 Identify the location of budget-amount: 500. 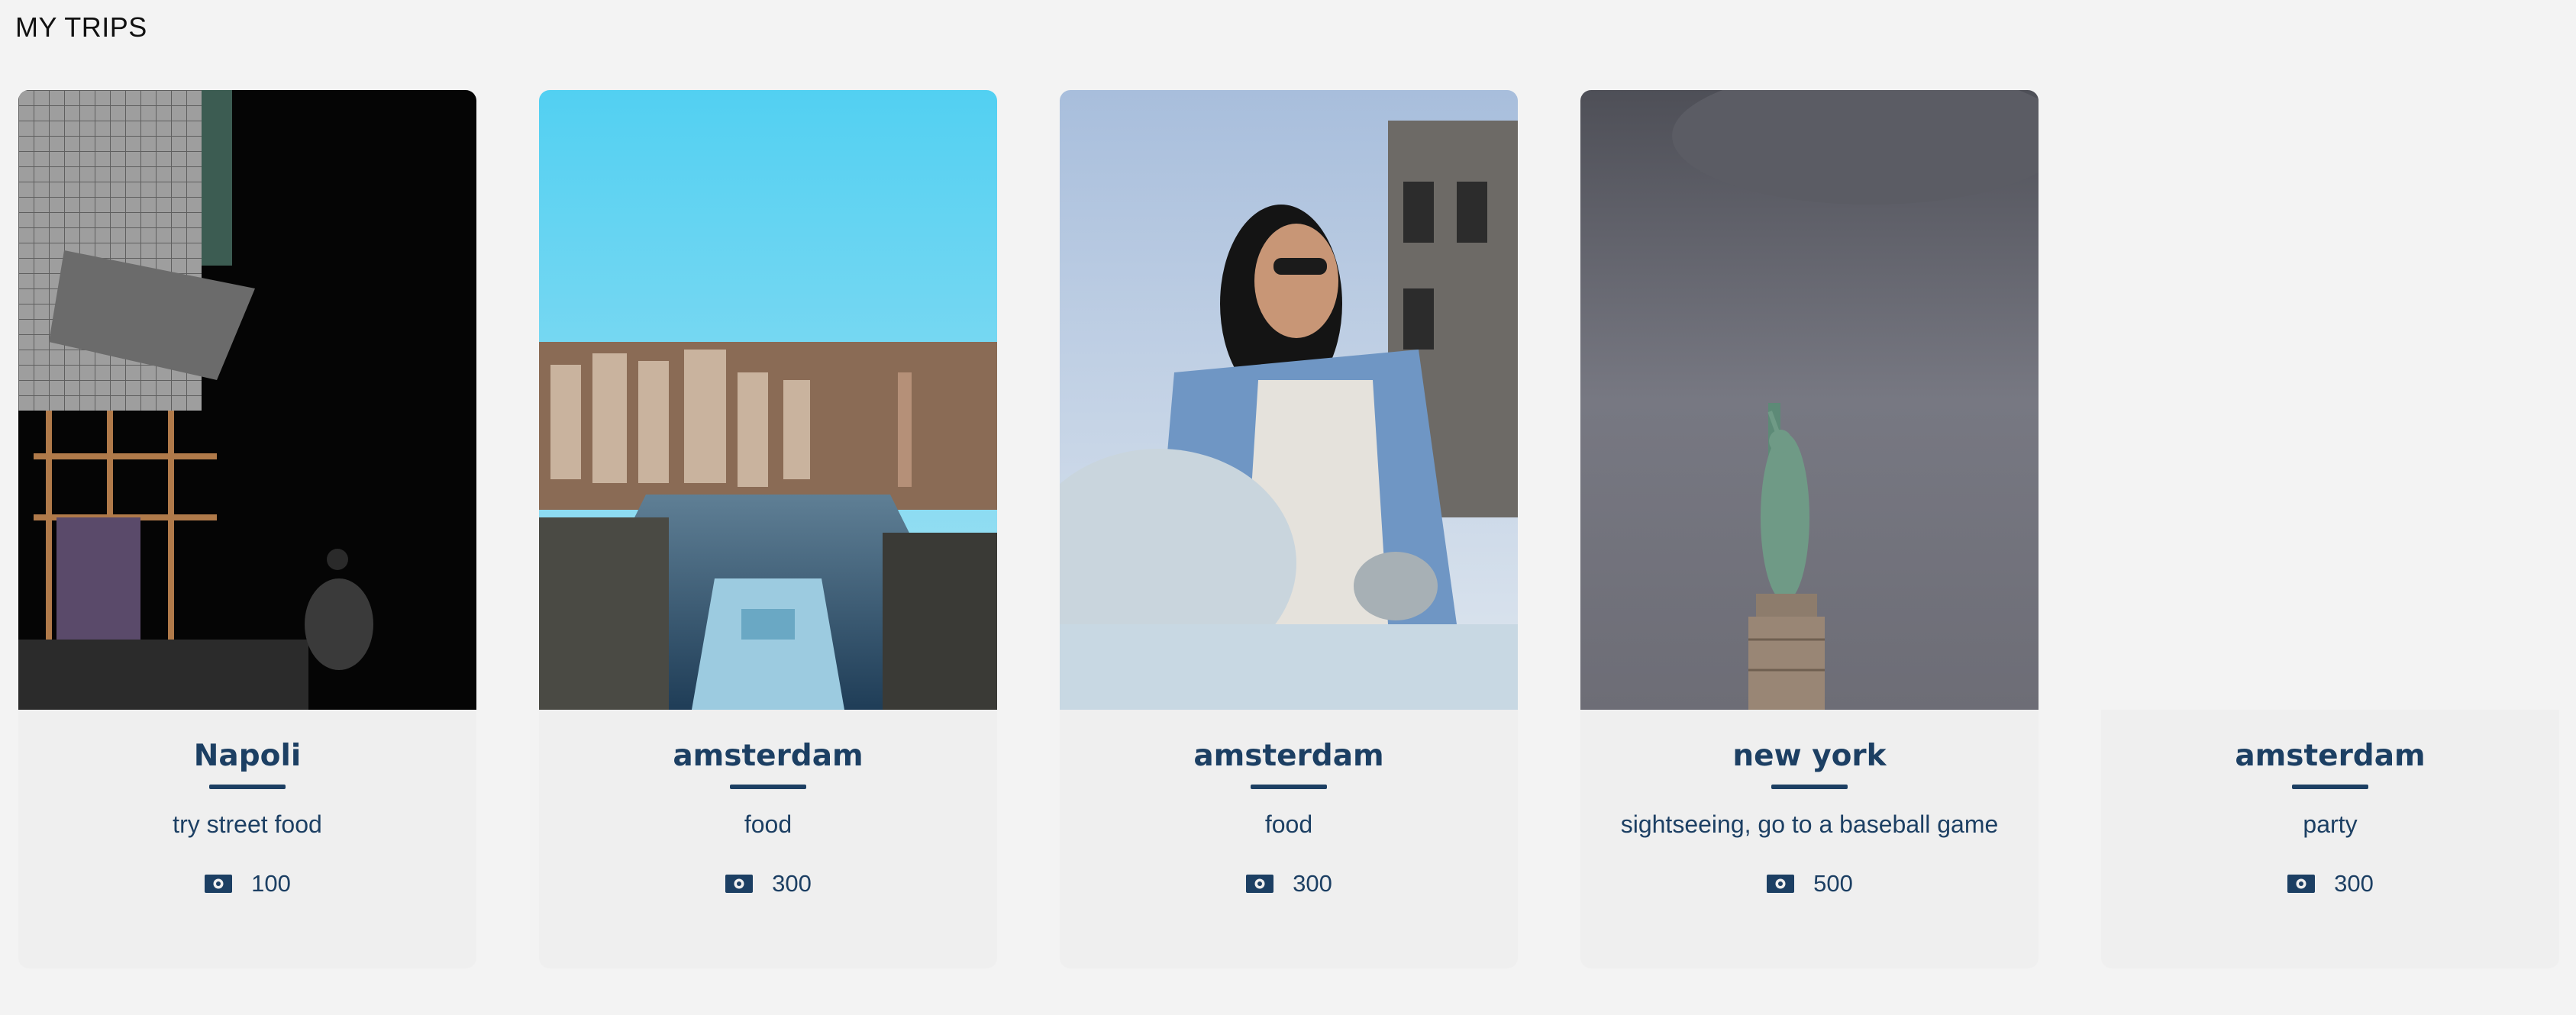
(1833, 883).